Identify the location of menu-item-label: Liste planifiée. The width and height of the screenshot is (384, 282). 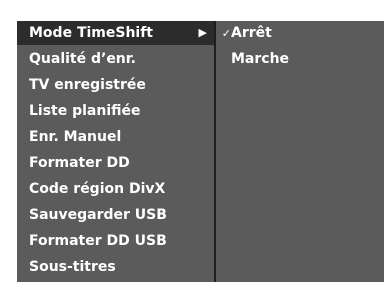
(85, 111).